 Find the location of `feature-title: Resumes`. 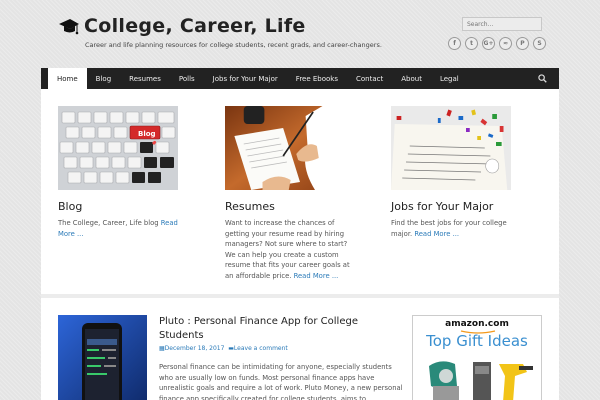

feature-title: Resumes is located at coordinates (290, 206).